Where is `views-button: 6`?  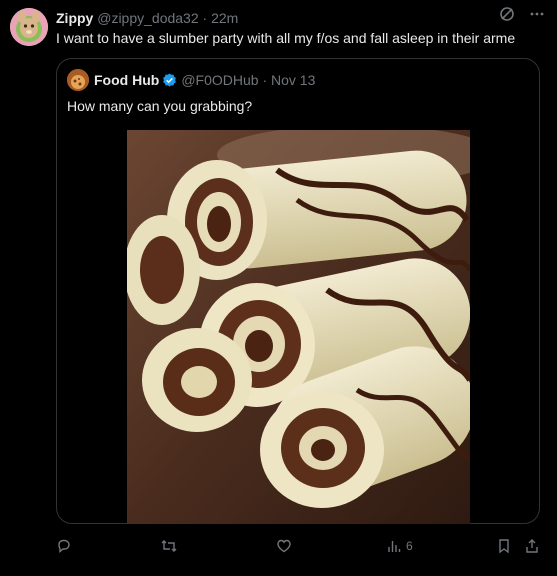 views-button: 6 is located at coordinates (399, 546).